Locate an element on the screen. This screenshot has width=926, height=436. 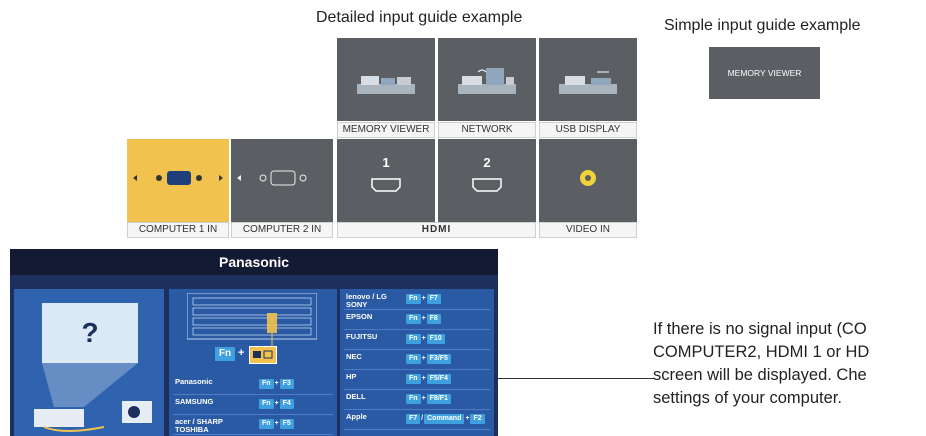
display-toggle-icon is located at coordinates (263, 354).